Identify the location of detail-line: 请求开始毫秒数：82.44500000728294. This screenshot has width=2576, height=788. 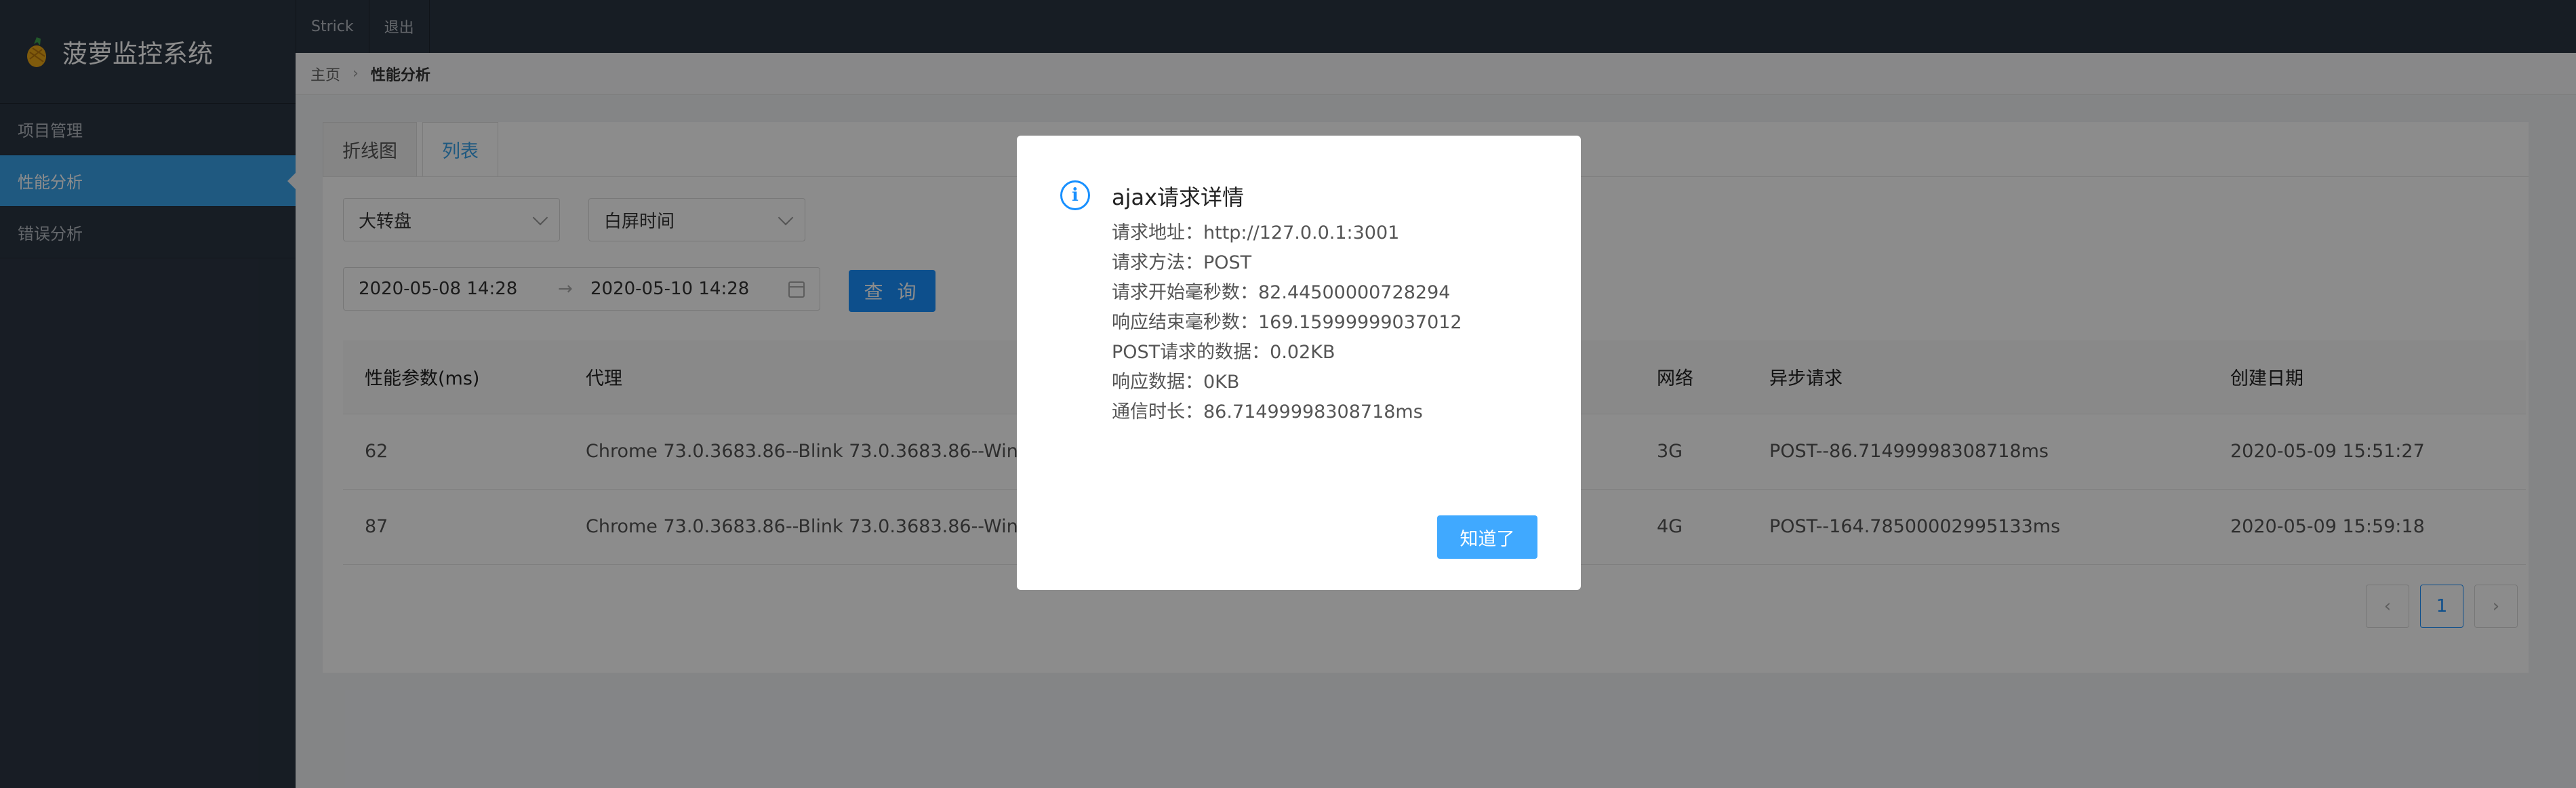
(1281, 292).